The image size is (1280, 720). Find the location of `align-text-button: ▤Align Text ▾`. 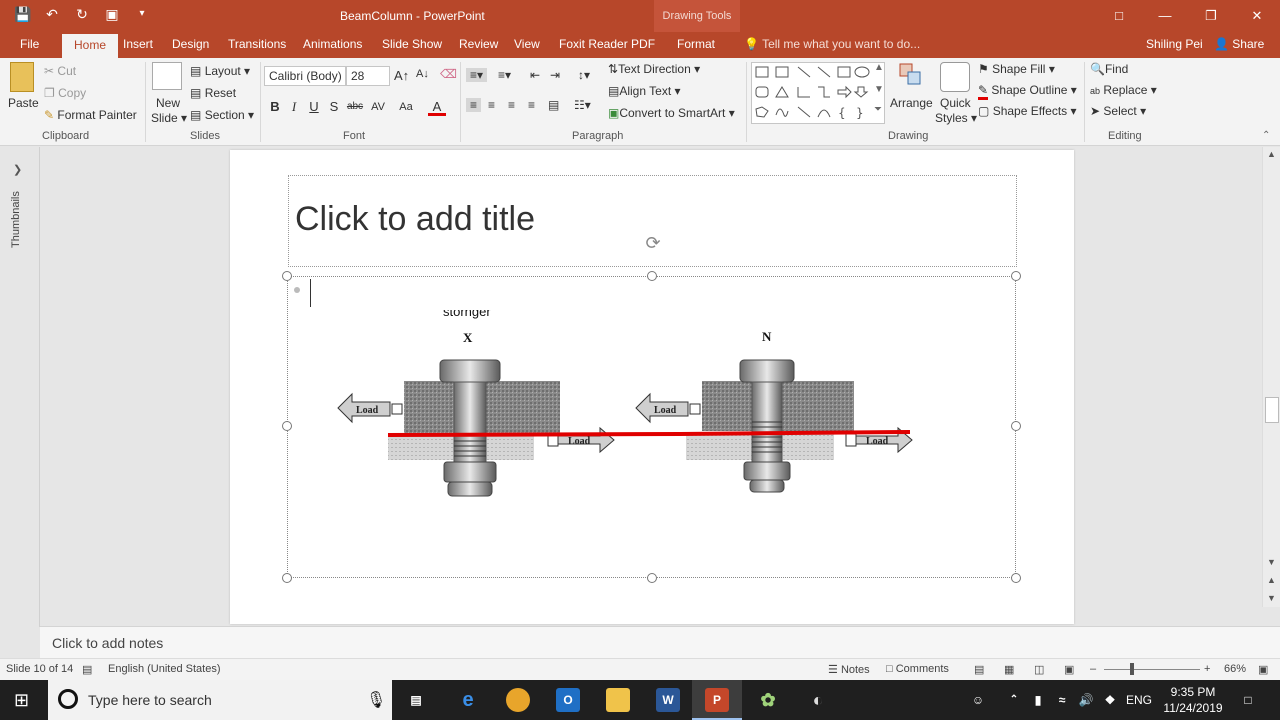

align-text-button: ▤Align Text ▾ is located at coordinates (644, 91).